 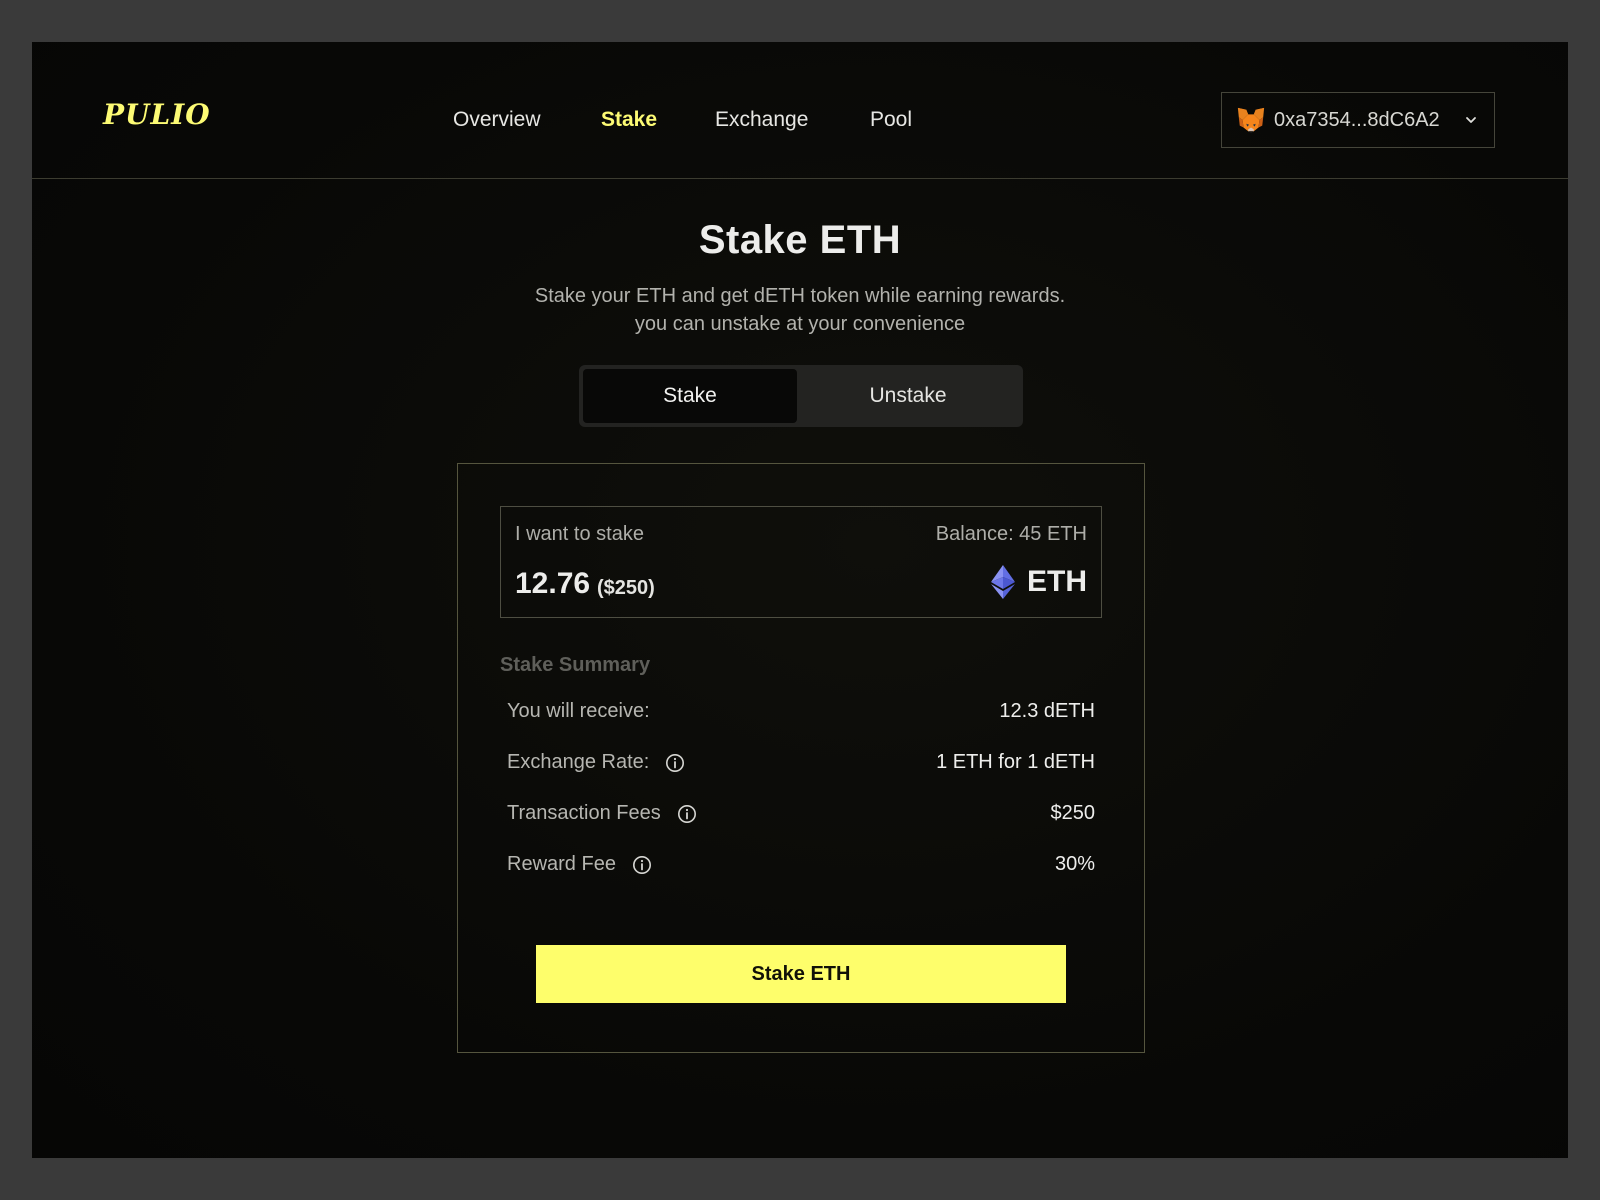 I want to click on wallet-address: 0xa7354...8dC6A2, so click(x=1357, y=119).